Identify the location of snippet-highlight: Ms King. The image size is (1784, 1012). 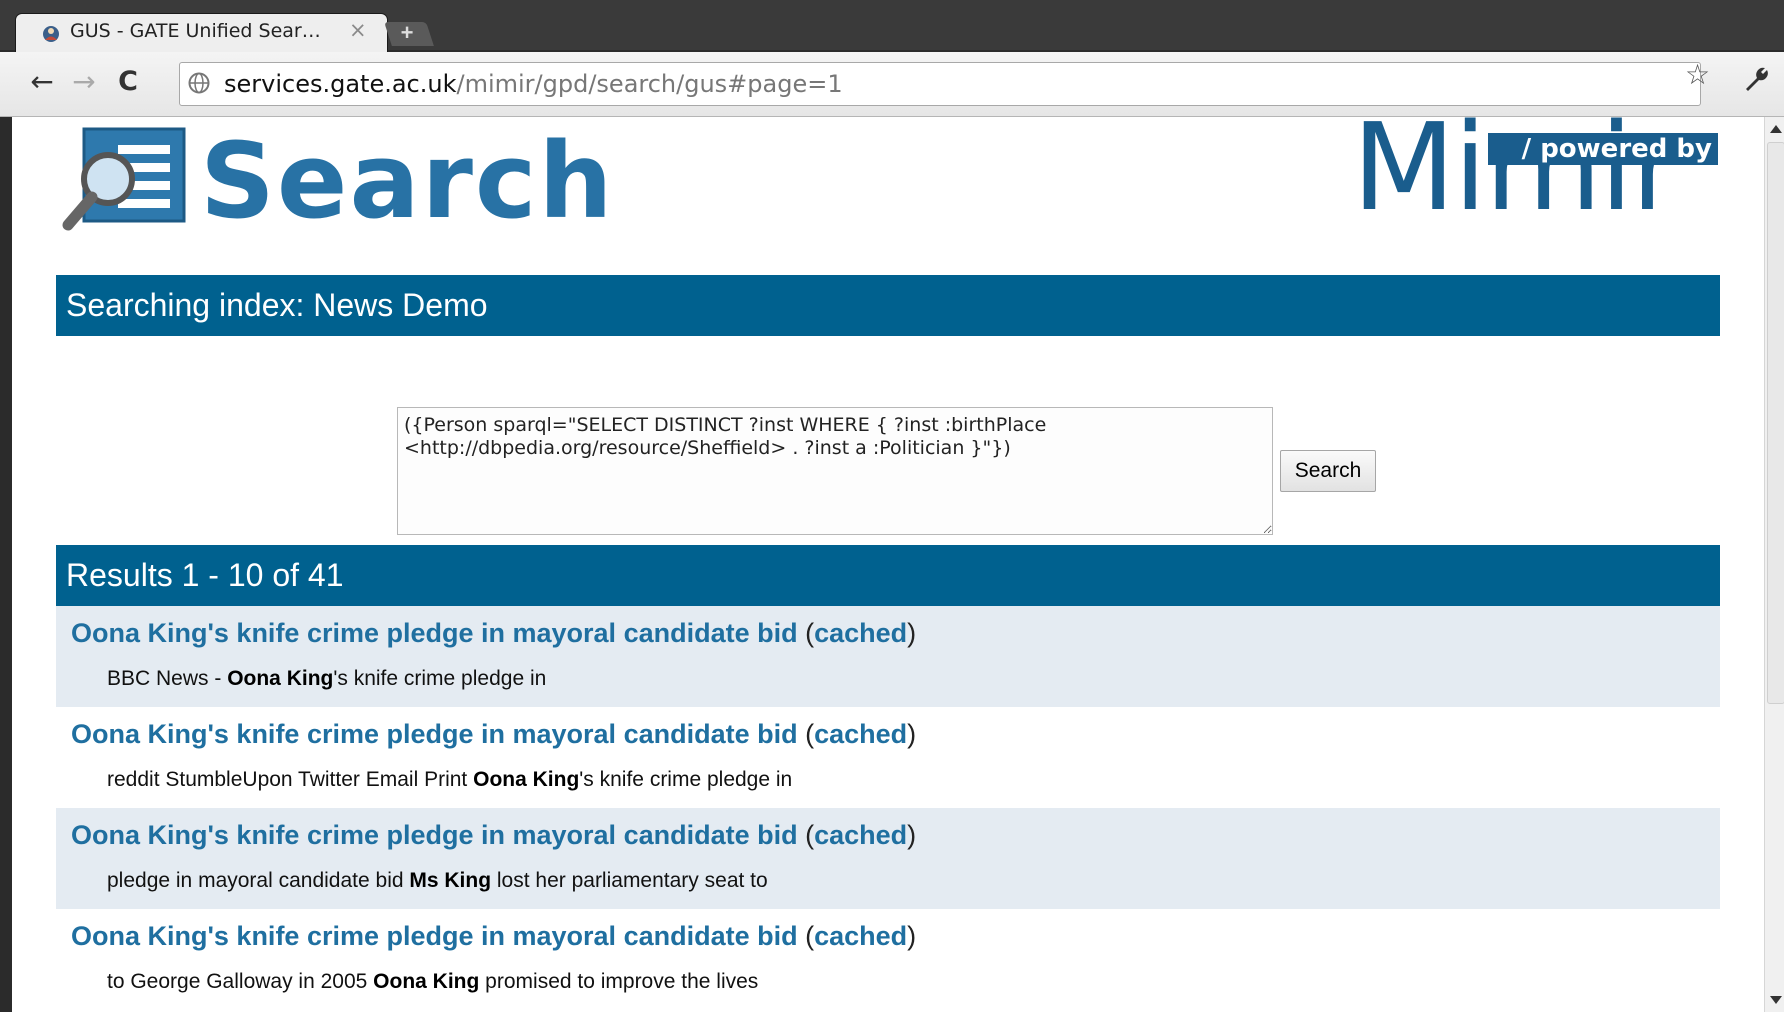
(450, 880).